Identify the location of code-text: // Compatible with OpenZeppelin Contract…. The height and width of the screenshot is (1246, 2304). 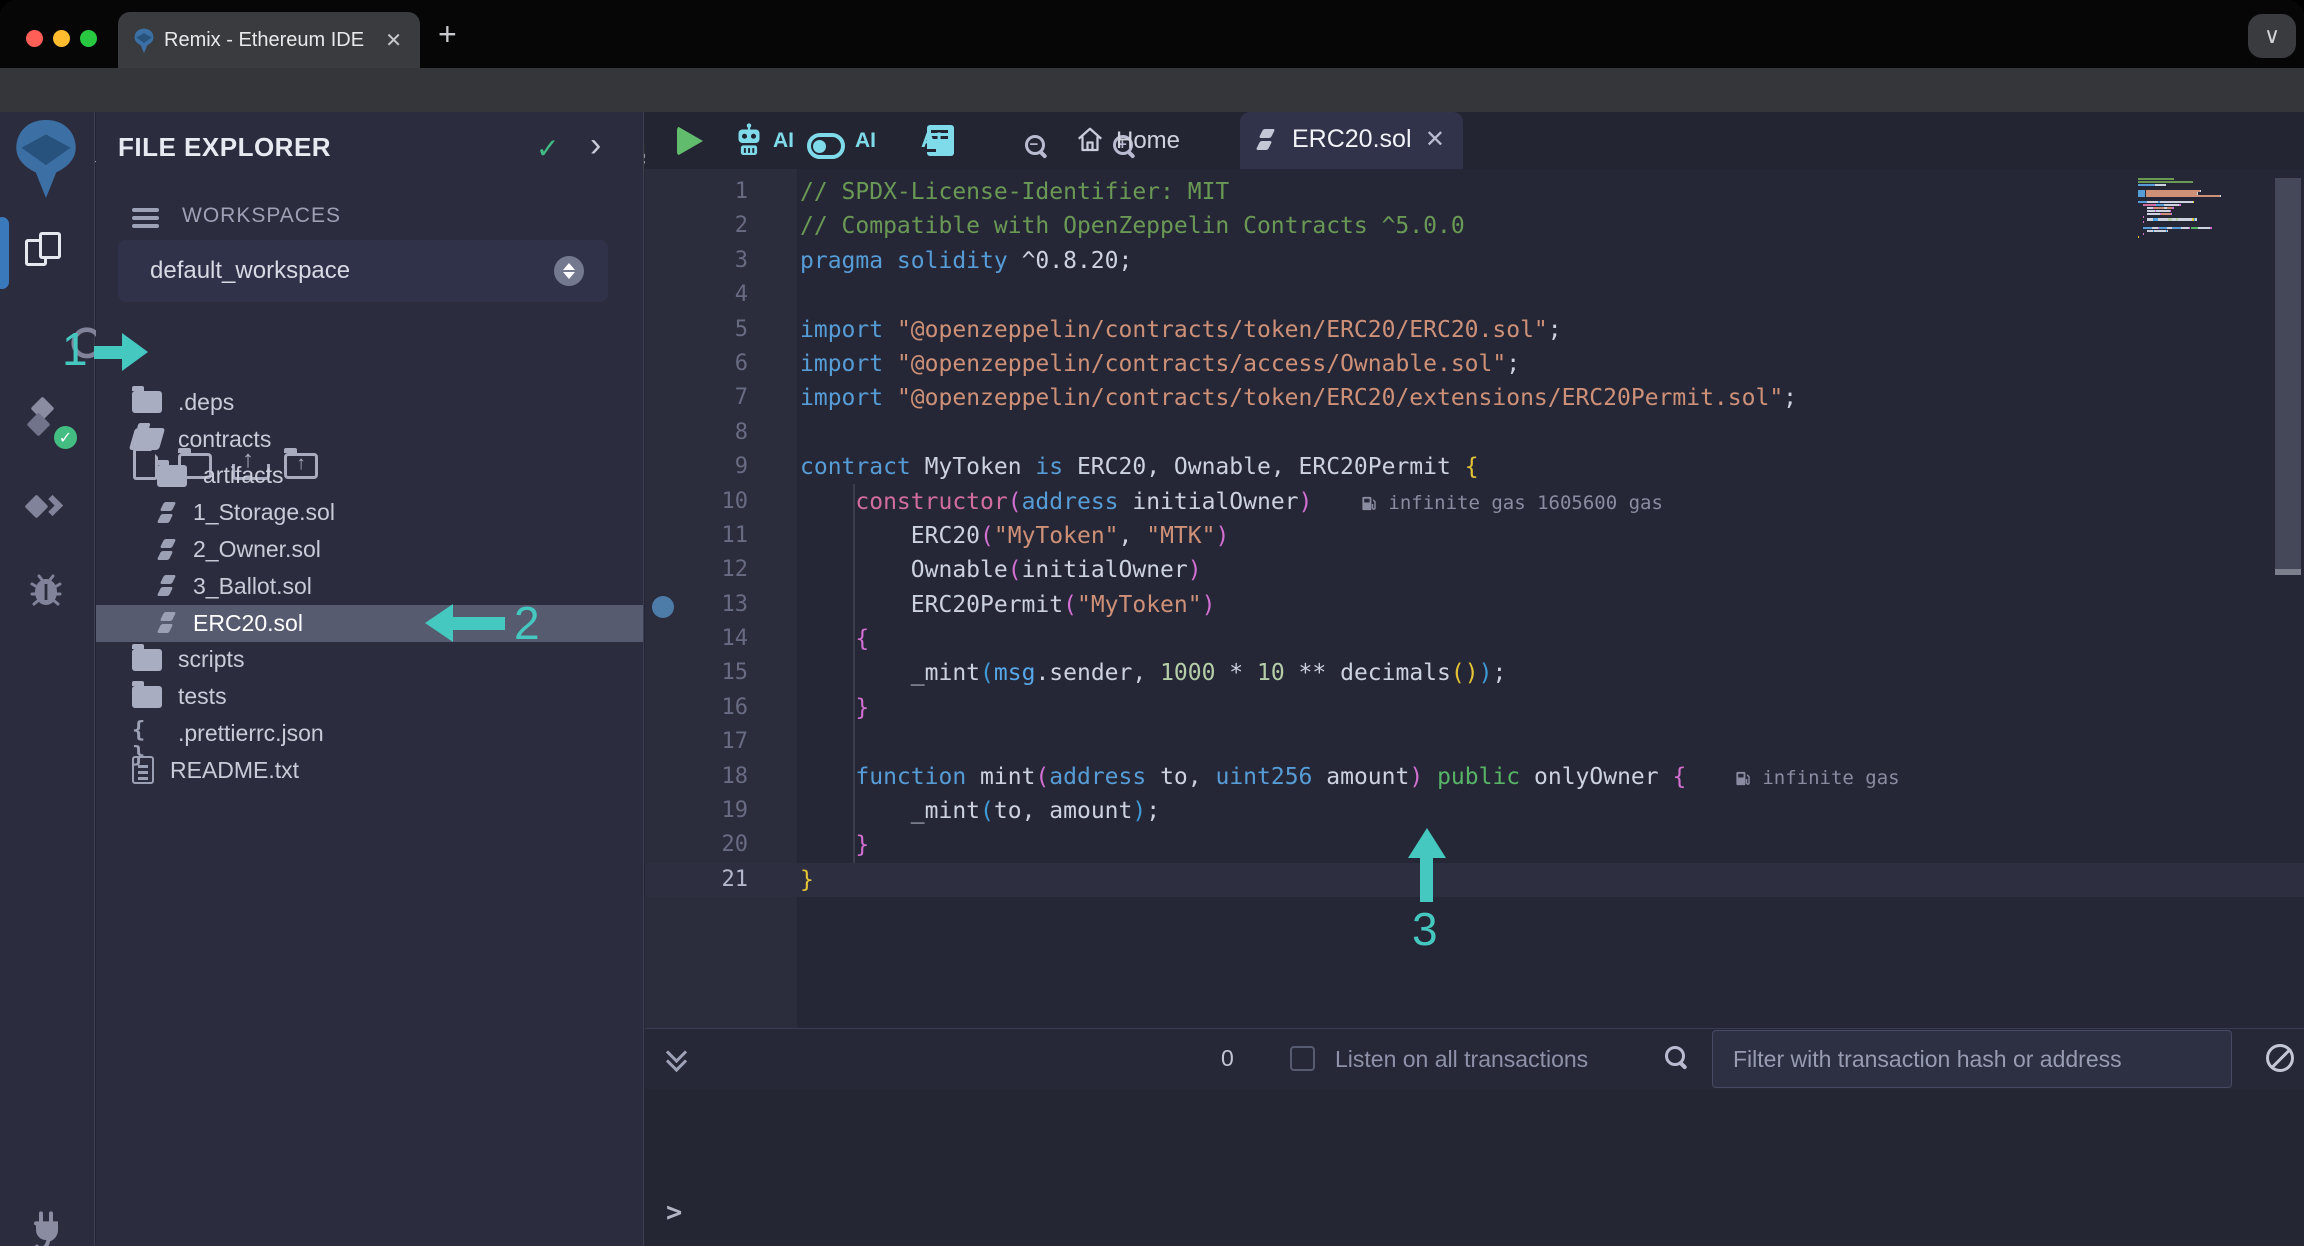
(1132, 226).